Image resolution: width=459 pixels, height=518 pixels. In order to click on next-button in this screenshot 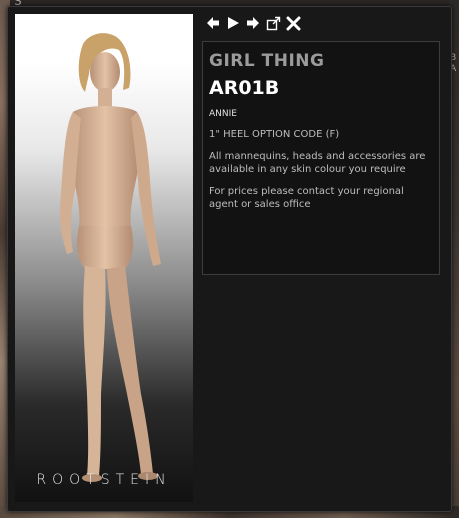, I will do `click(253, 23)`.